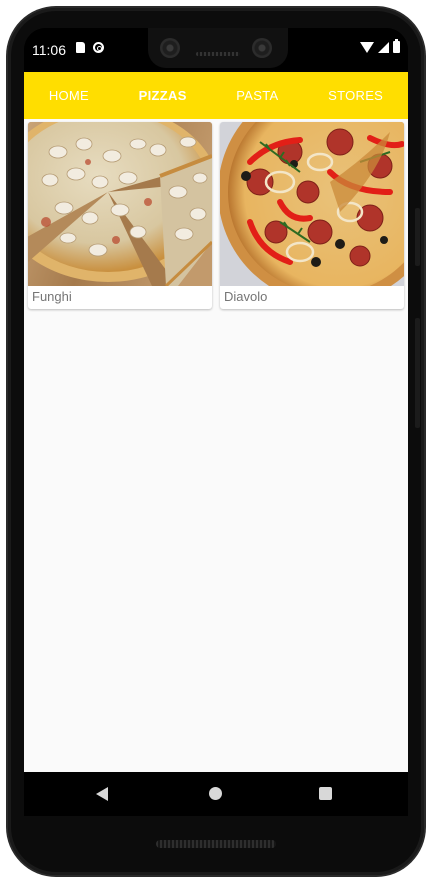  Describe the element at coordinates (367, 47) in the screenshot. I see `wifi-icon` at that location.